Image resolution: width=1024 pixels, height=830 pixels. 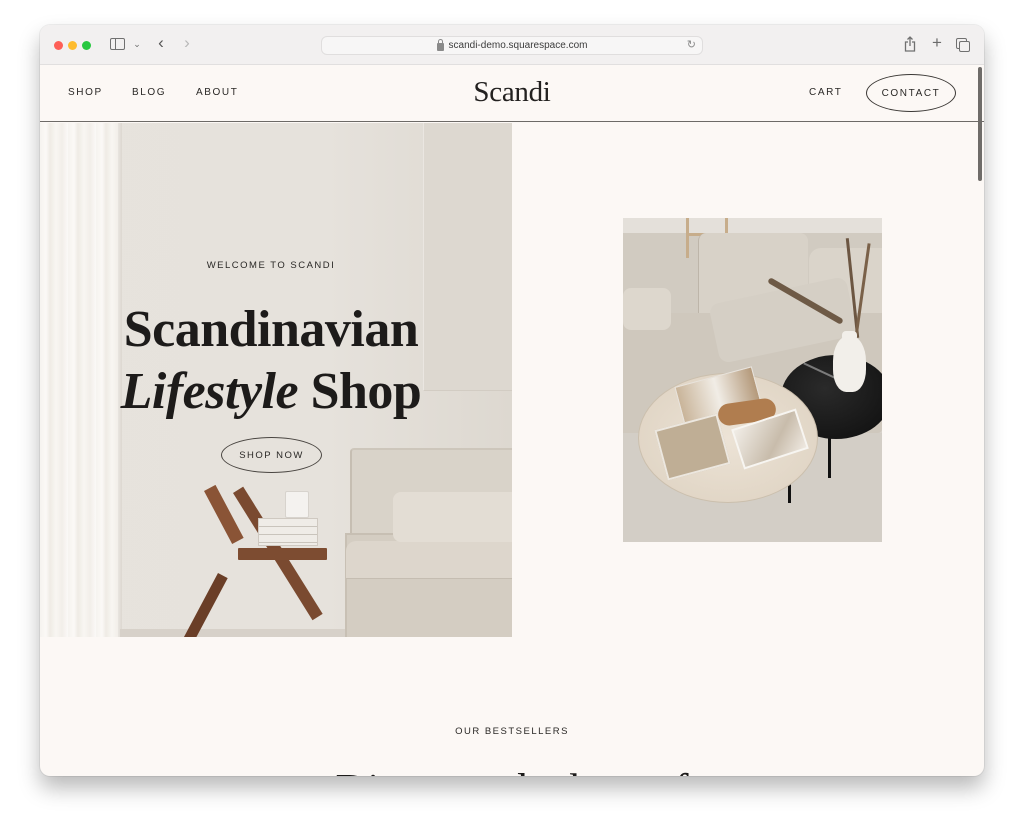 What do you see at coordinates (58, 45) in the screenshot?
I see `close-window-icon` at bounding box center [58, 45].